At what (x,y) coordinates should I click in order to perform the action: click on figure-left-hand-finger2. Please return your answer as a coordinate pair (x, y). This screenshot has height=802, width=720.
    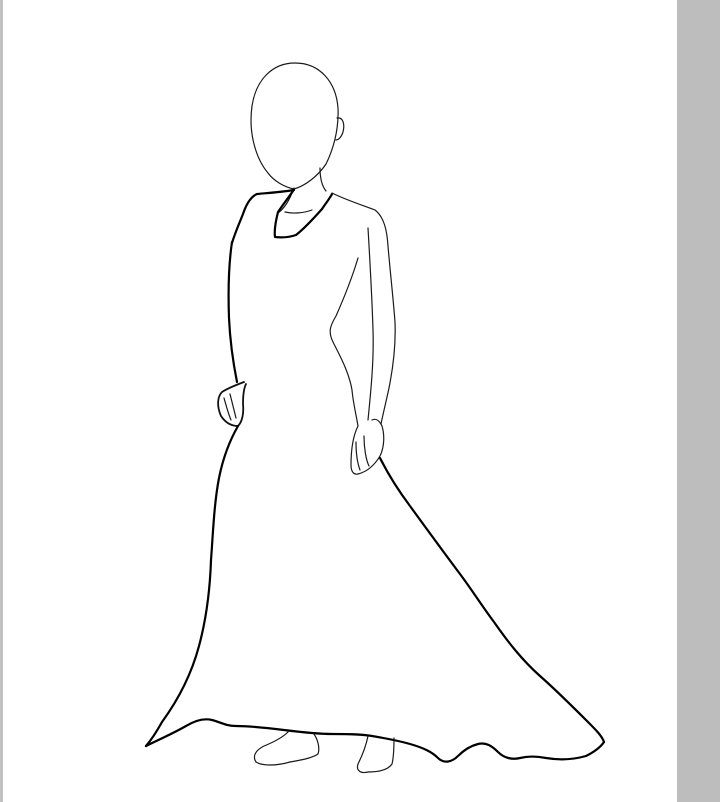
    Looking at the image, I should click on (233, 406).